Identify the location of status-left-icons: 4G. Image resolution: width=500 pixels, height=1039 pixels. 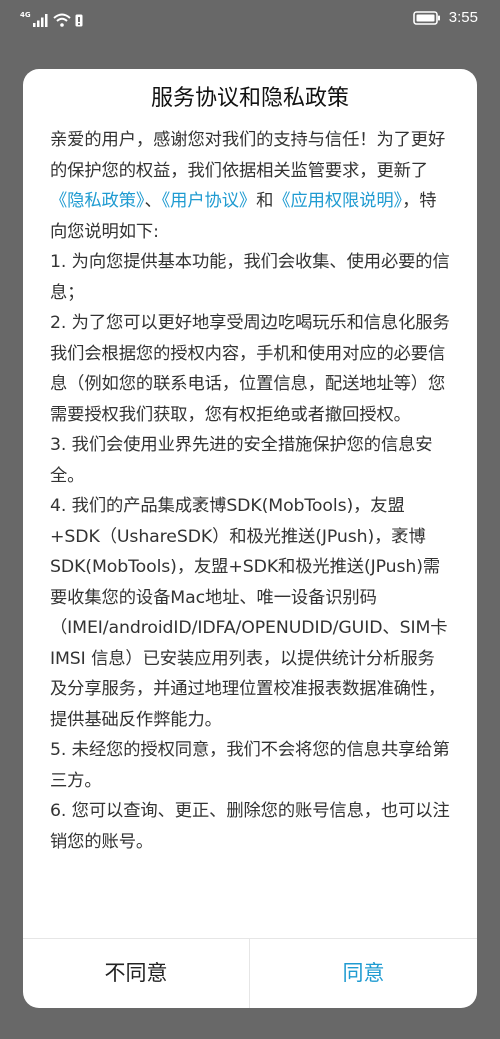
(51, 19).